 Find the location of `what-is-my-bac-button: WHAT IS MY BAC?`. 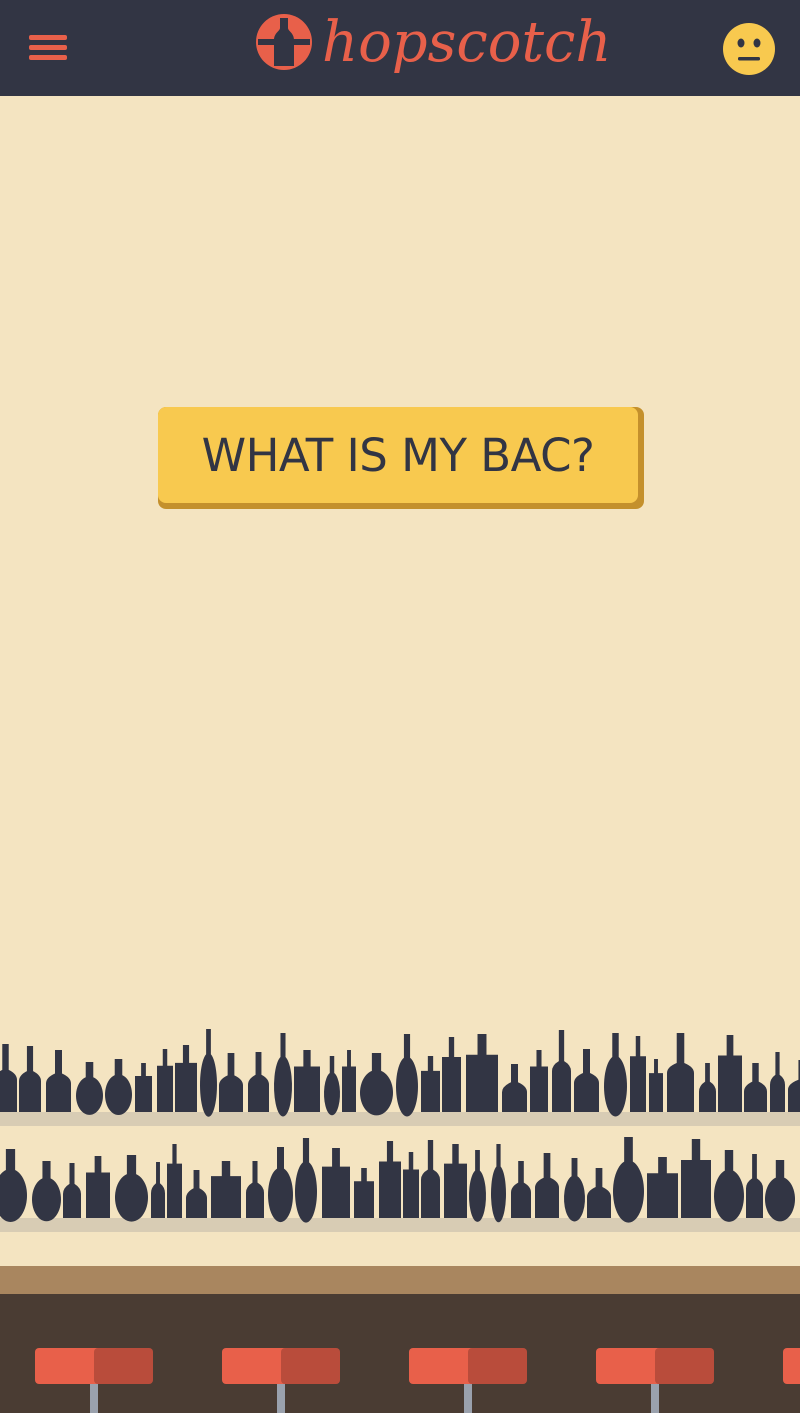

what-is-my-bac-button: WHAT IS MY BAC? is located at coordinates (401, 458).